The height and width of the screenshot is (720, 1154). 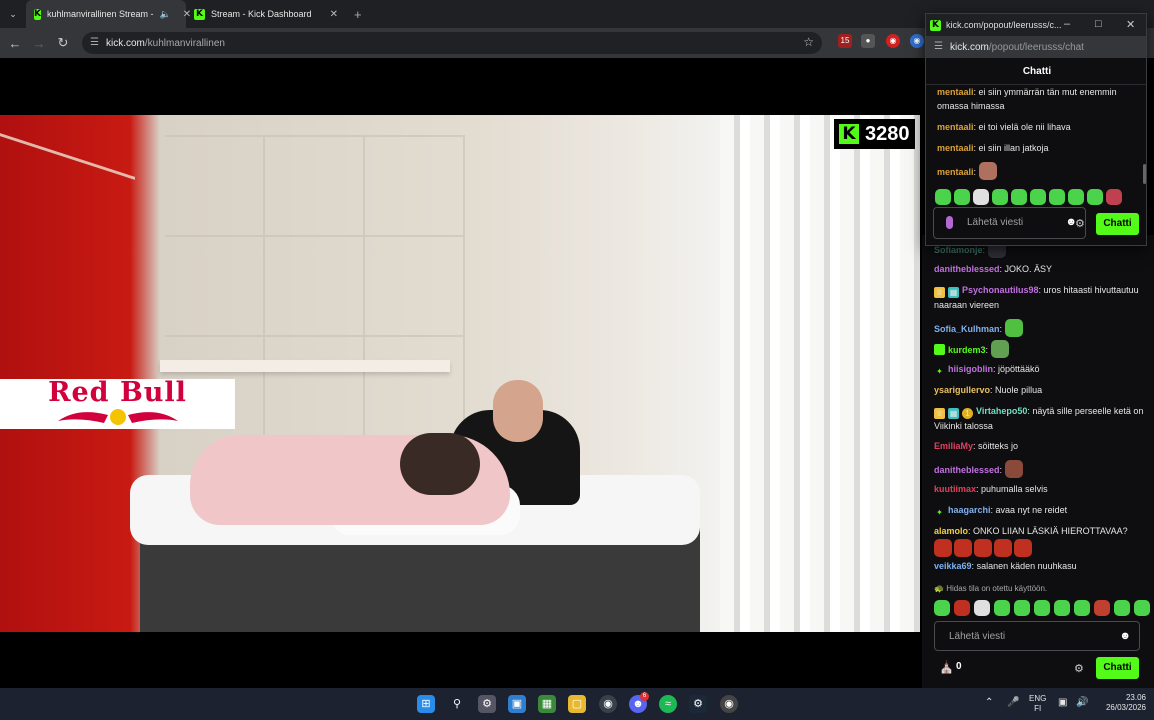 What do you see at coordinates (358, 14) in the screenshot?
I see `new-tab-icon: +` at bounding box center [358, 14].